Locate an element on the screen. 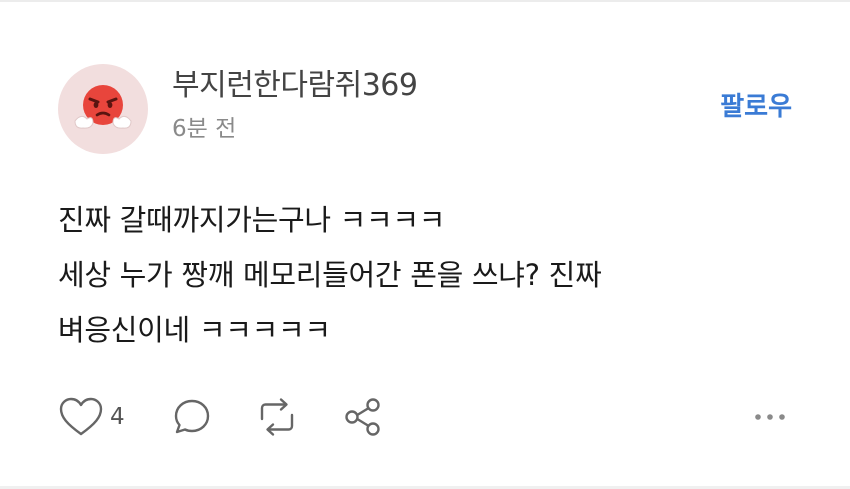  repost-button is located at coordinates (277, 417).